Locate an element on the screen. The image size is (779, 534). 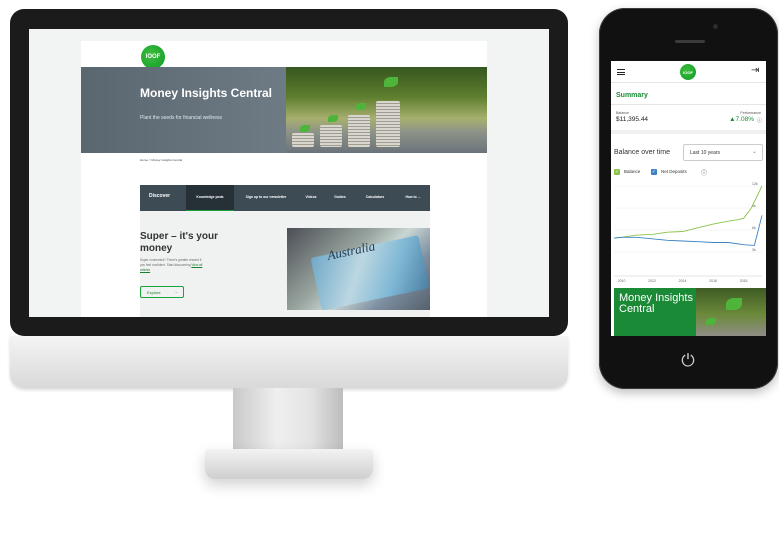
app-header: IOOF ⇥ is located at coordinates (688, 72).